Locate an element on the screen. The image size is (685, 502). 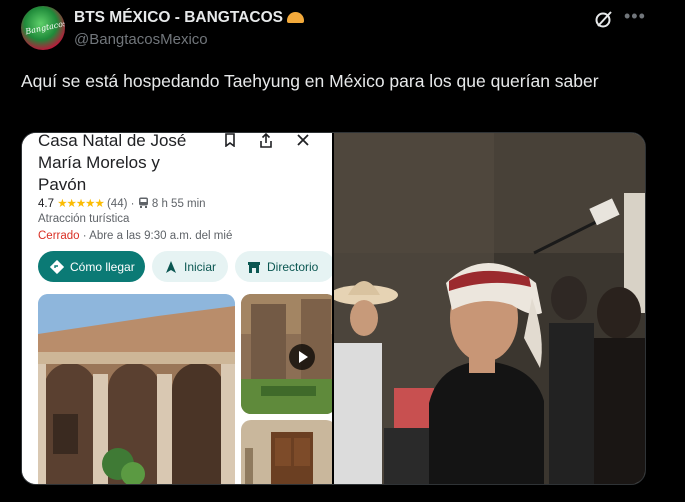
close-icon is located at coordinates (303, 143).